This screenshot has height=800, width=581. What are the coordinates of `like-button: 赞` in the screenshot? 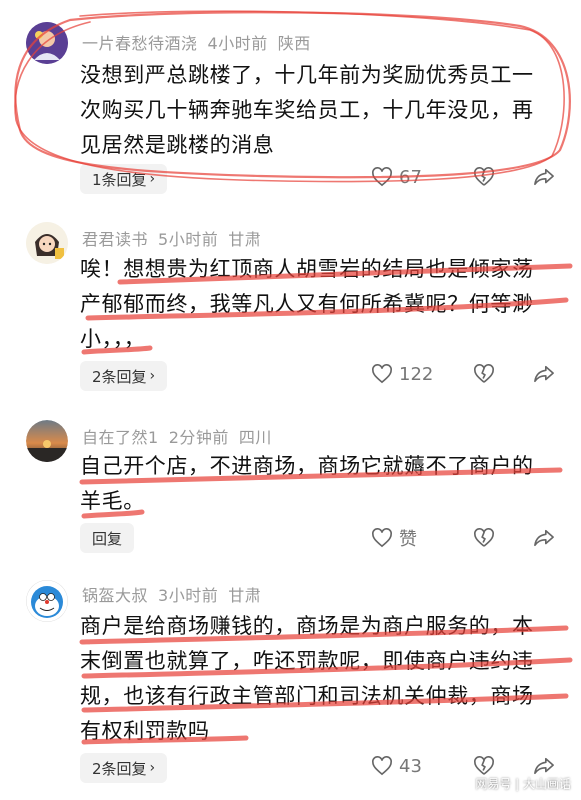 It's located at (417, 538).